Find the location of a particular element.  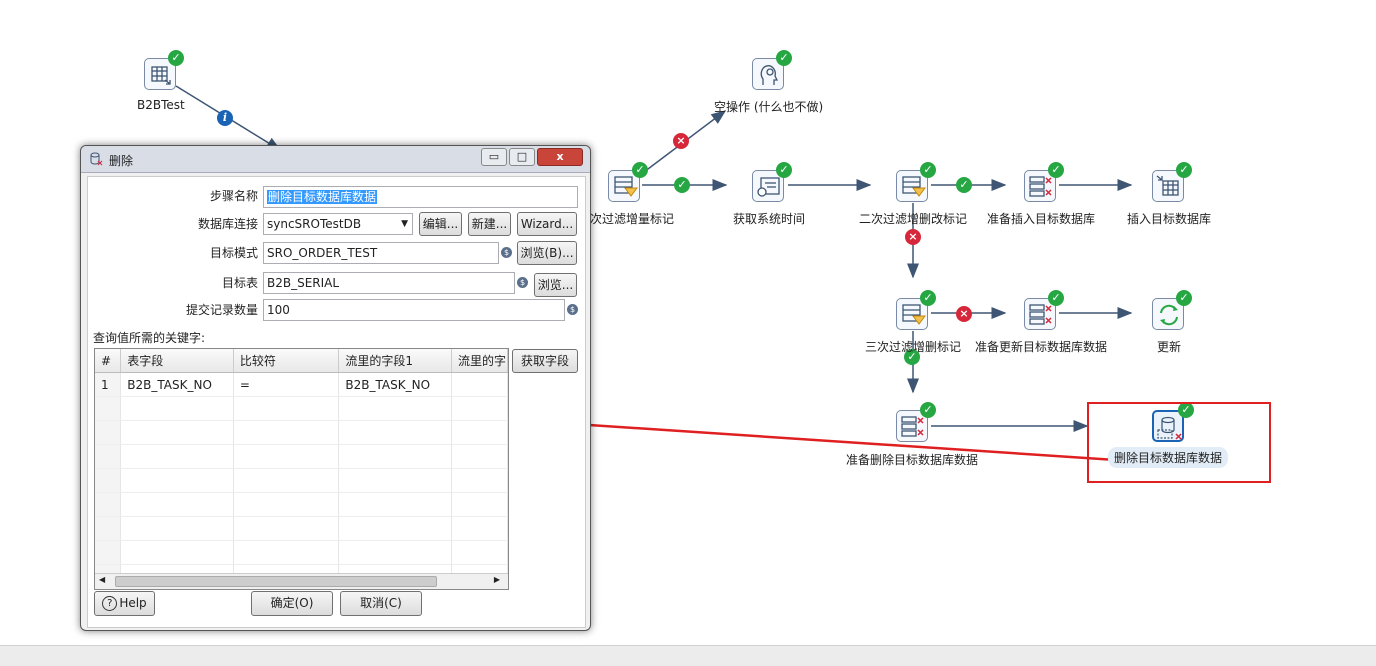

dialog-title: 删除 is located at coordinates (121, 161).